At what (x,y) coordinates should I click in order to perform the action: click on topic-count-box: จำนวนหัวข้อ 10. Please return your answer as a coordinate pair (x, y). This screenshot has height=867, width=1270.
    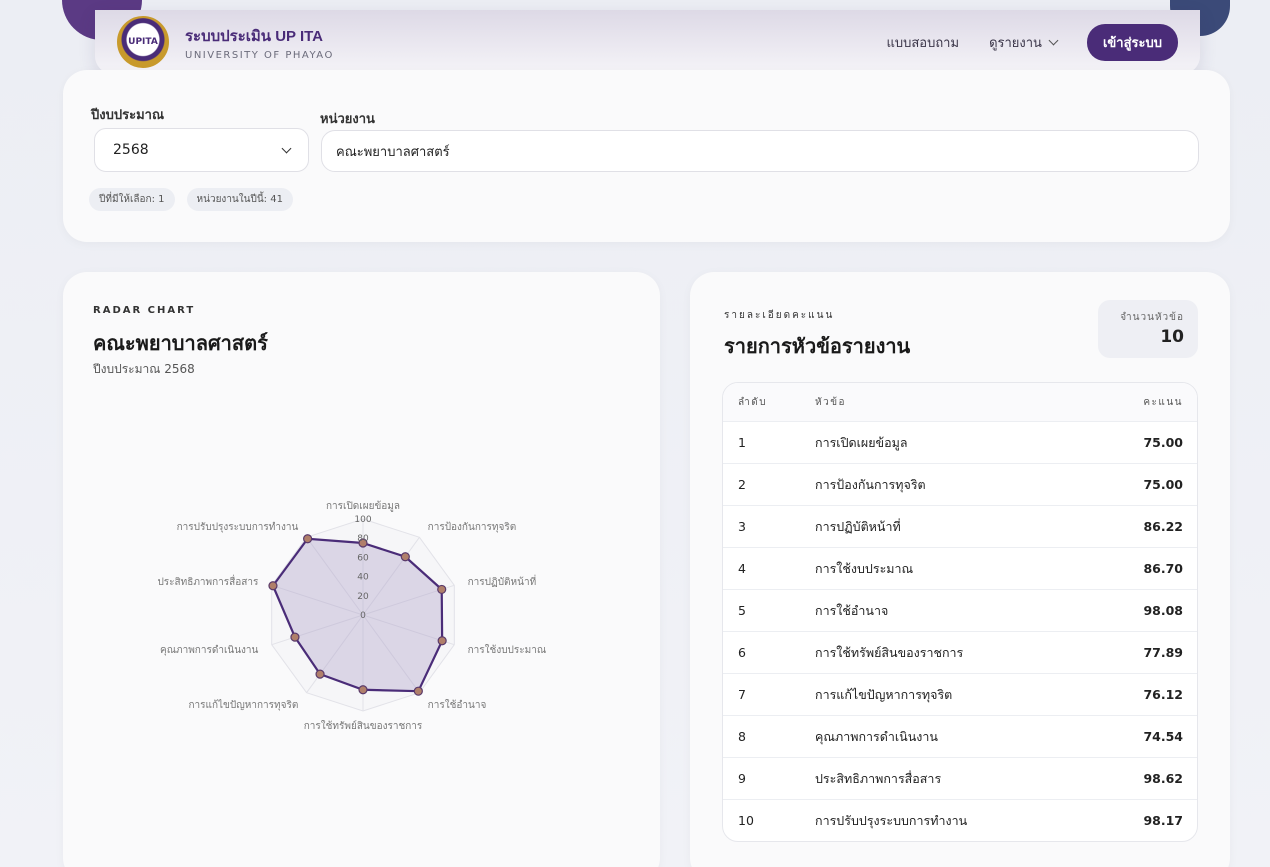
    Looking at the image, I should click on (1148, 329).